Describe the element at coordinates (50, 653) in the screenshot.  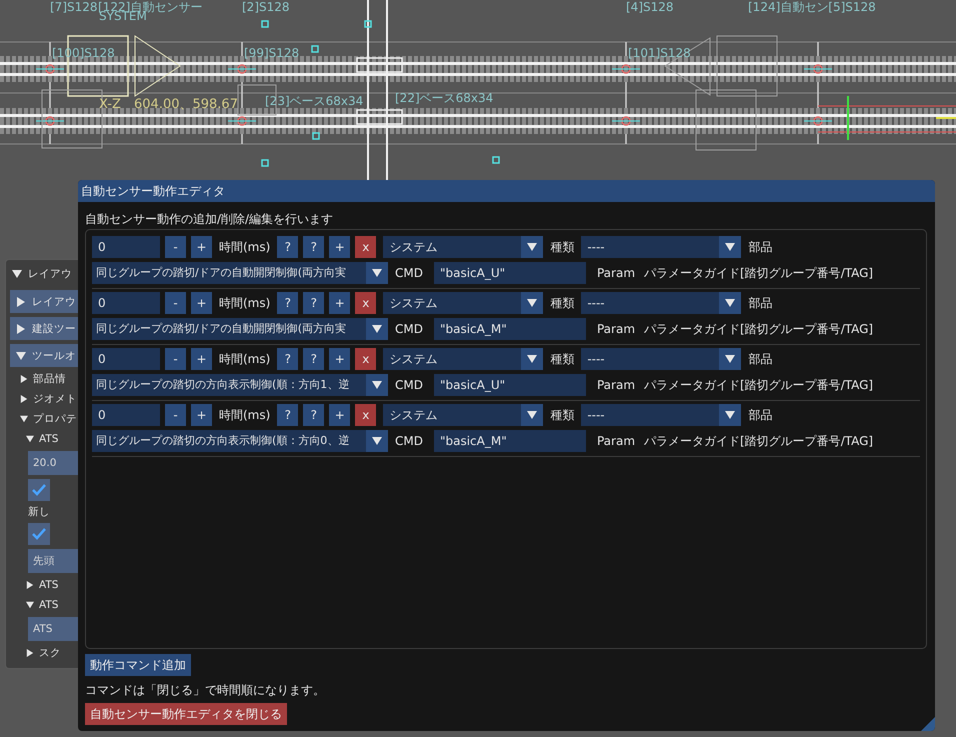
I see `tree-node: スク` at that location.